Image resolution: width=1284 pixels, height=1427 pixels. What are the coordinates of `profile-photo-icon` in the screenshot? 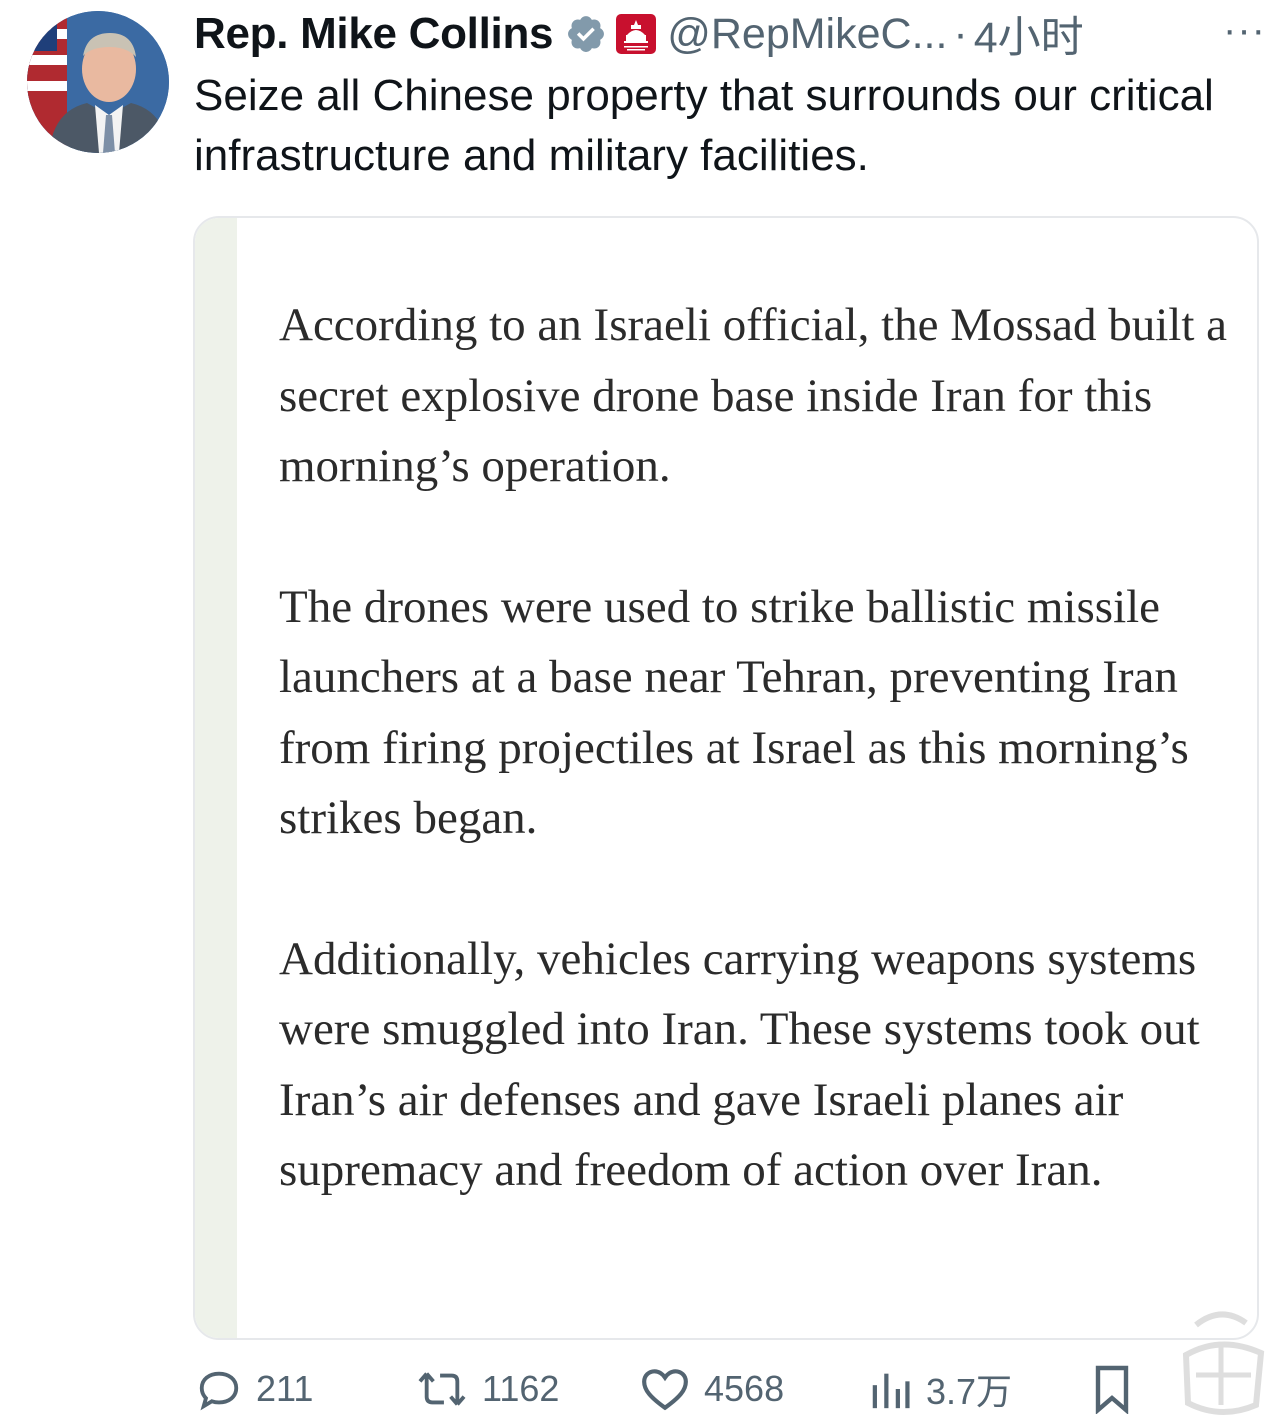 It's located at (98, 82).